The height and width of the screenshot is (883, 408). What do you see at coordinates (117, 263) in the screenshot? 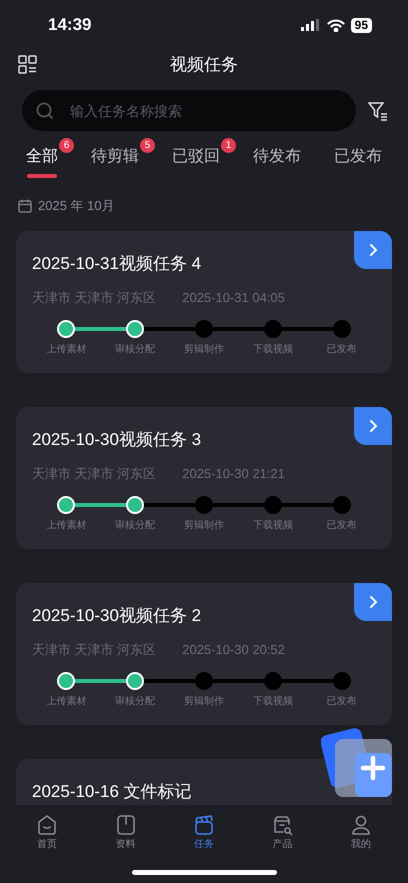
I see `task-title: 2025-10-31视频任务 4` at bounding box center [117, 263].